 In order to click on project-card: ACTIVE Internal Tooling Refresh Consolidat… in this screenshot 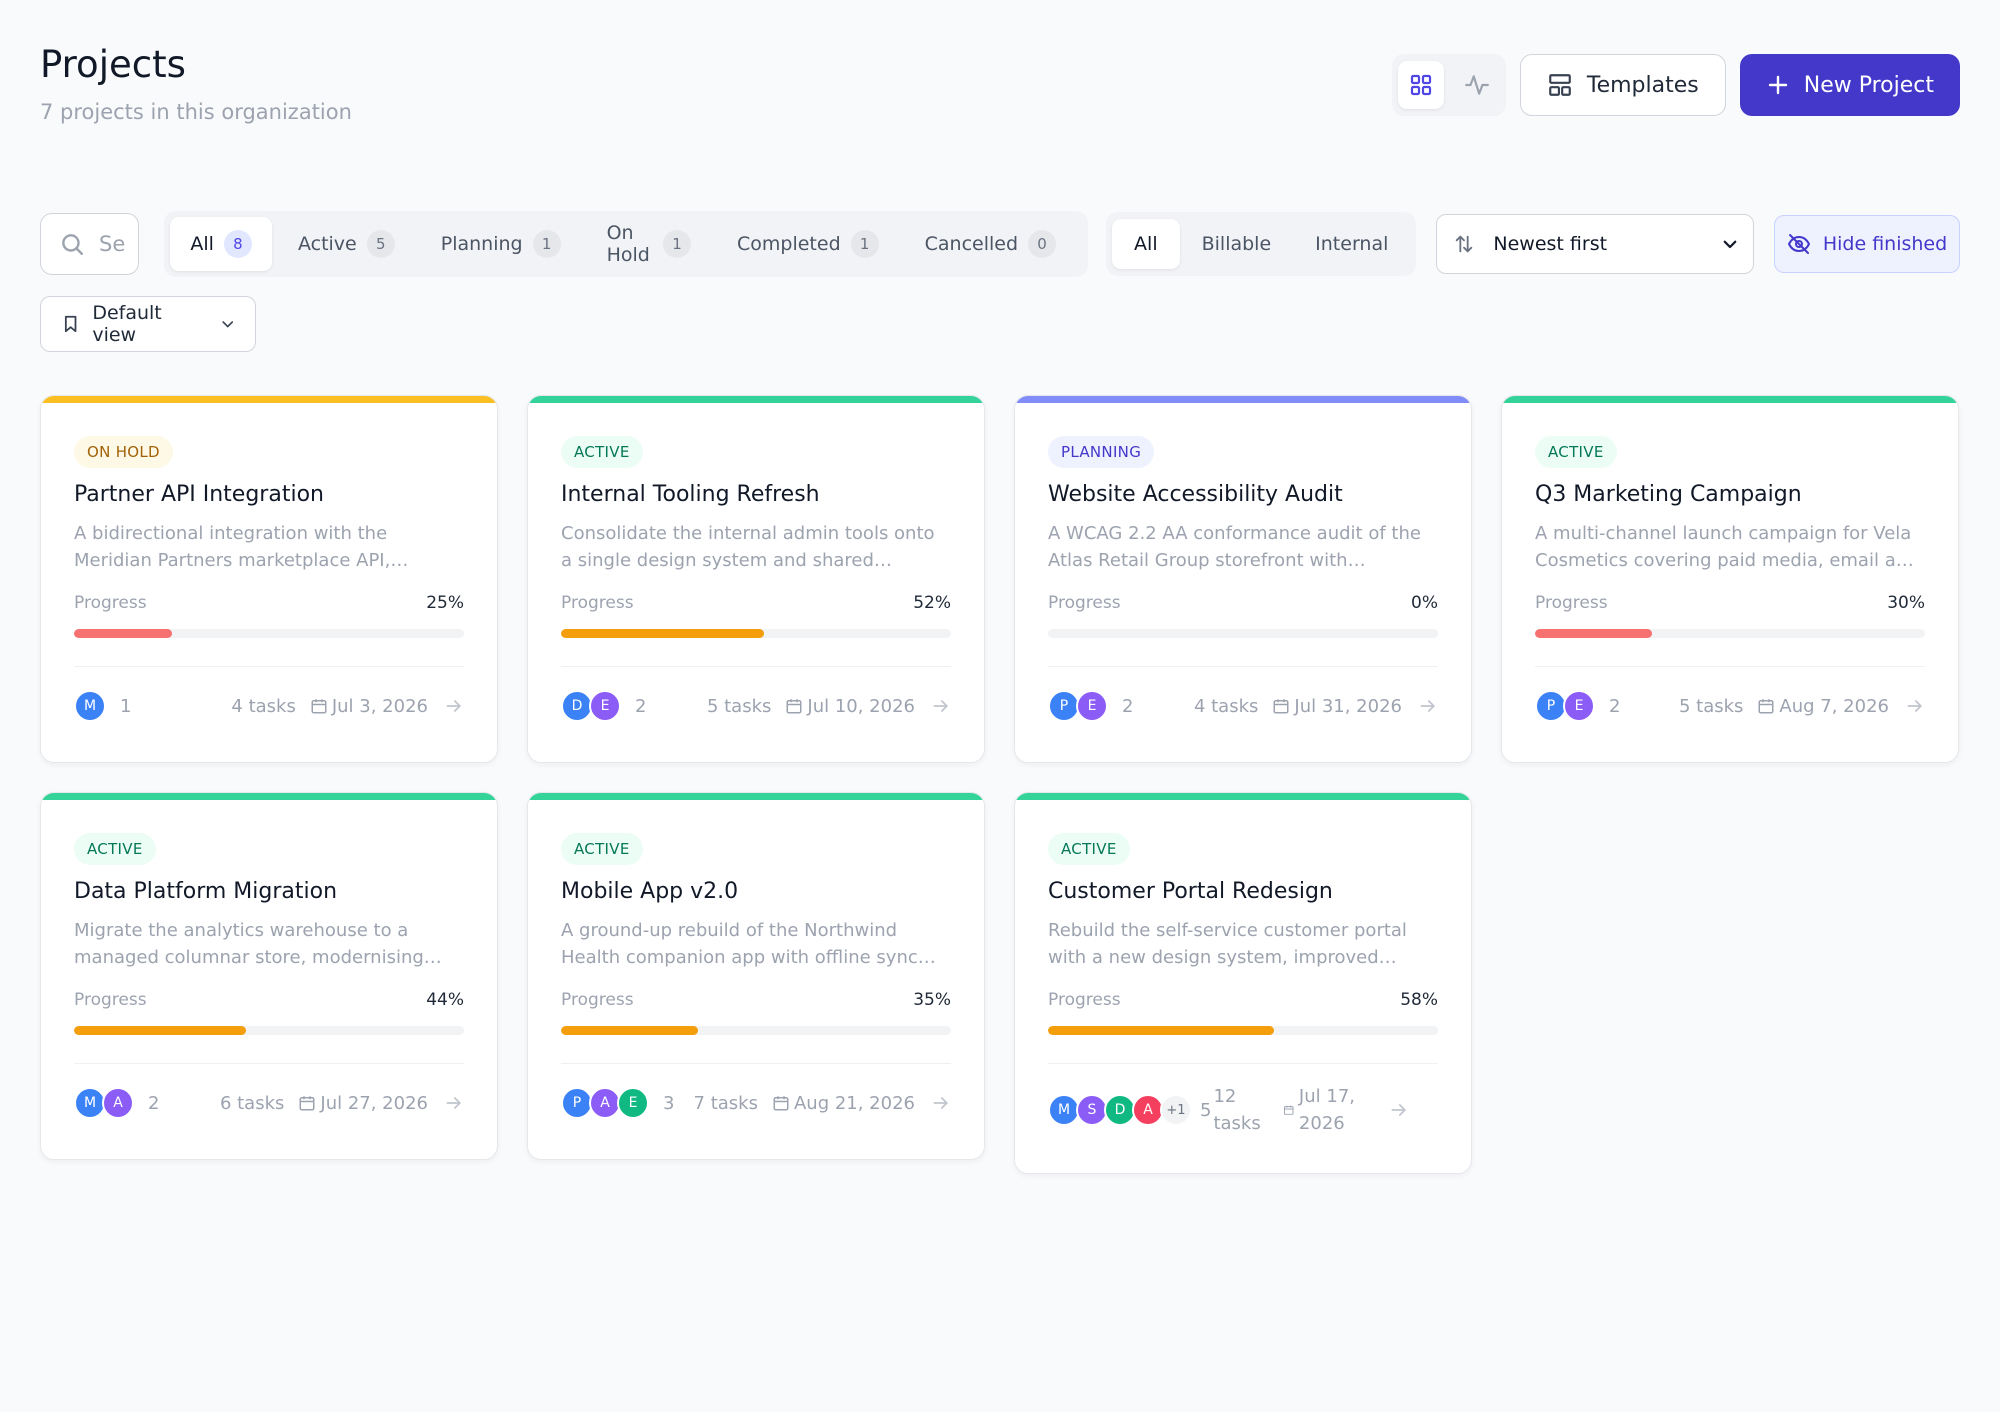, I will do `click(756, 579)`.